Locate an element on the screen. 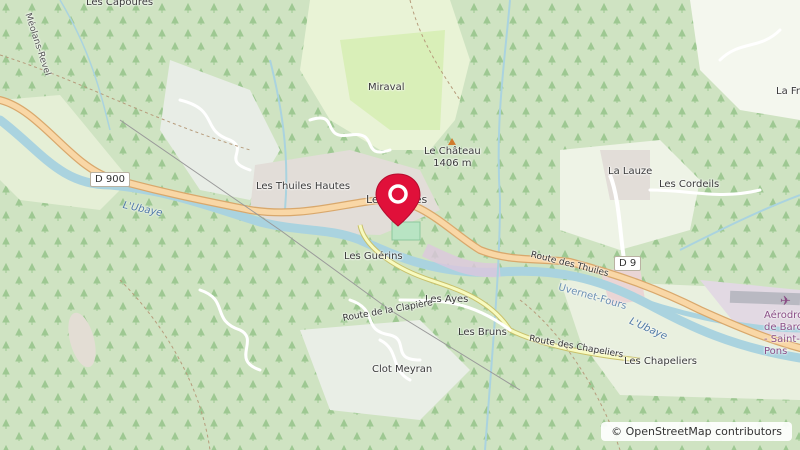 This screenshot has height=450, width=800. place-label-la-lauze: La Lauze is located at coordinates (630, 171).